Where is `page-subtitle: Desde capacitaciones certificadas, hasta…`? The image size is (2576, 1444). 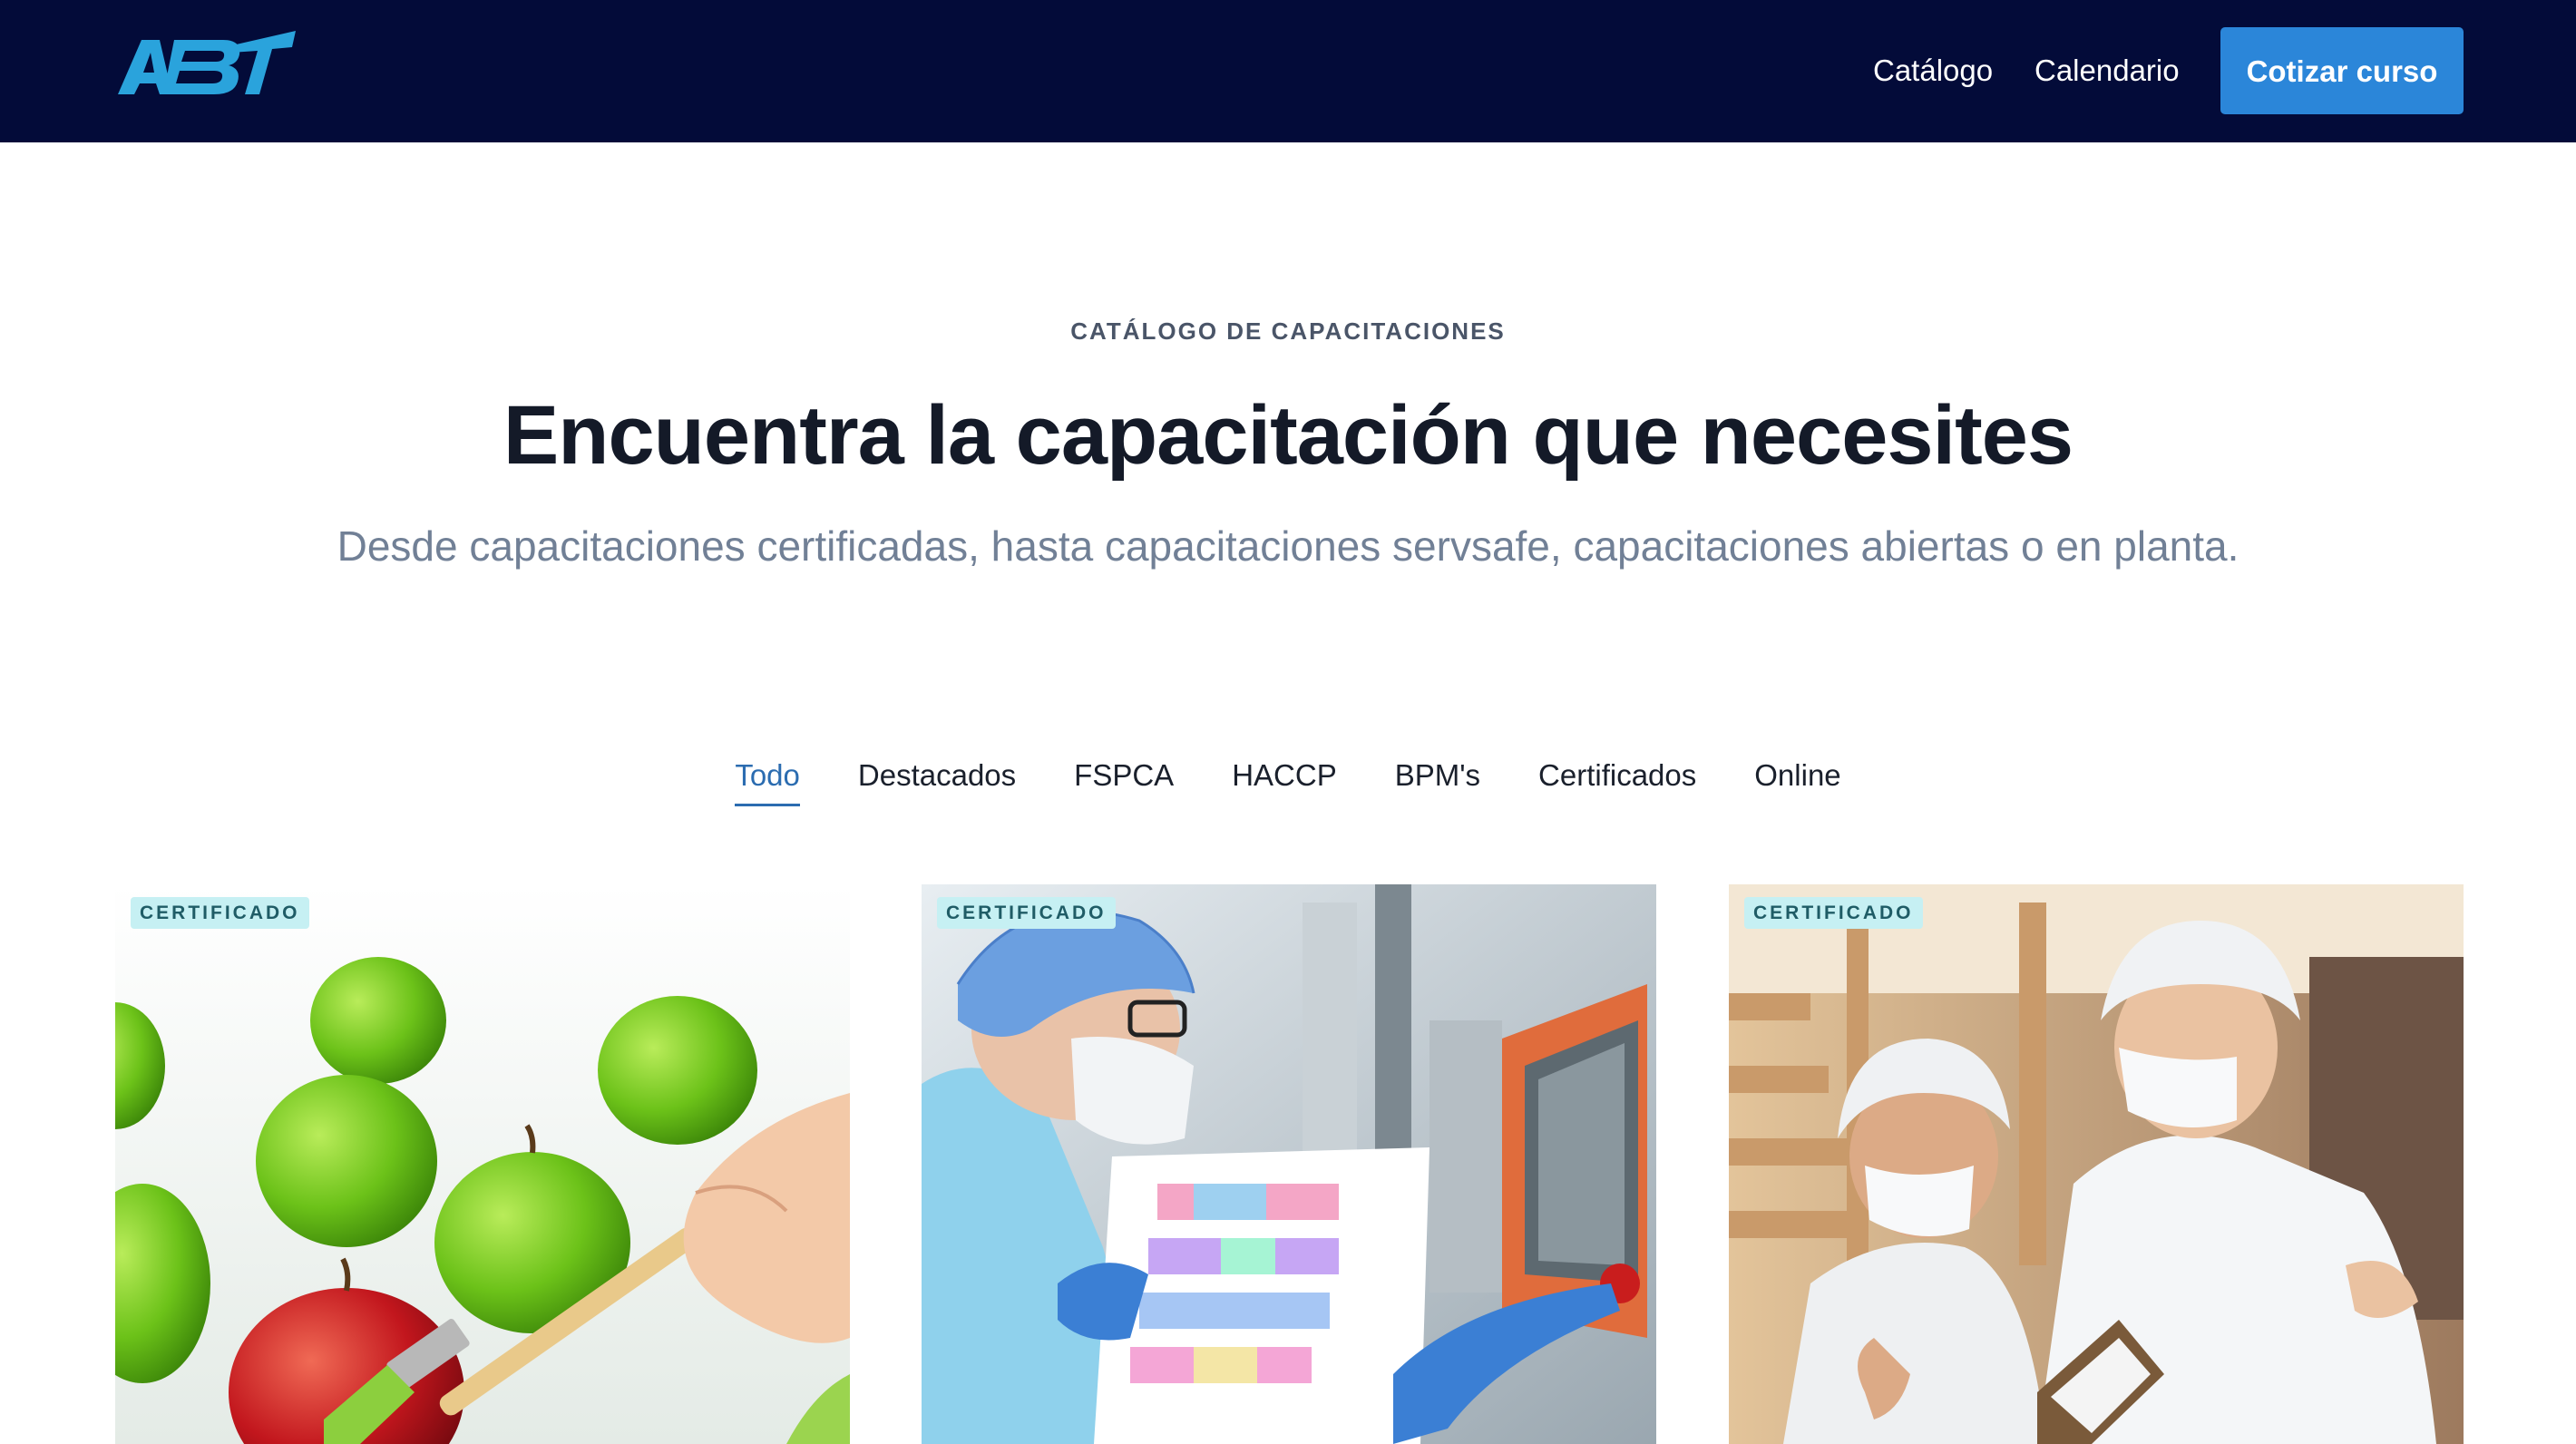
page-subtitle: Desde capacitaciones certificadas, hasta… is located at coordinates (1288, 546).